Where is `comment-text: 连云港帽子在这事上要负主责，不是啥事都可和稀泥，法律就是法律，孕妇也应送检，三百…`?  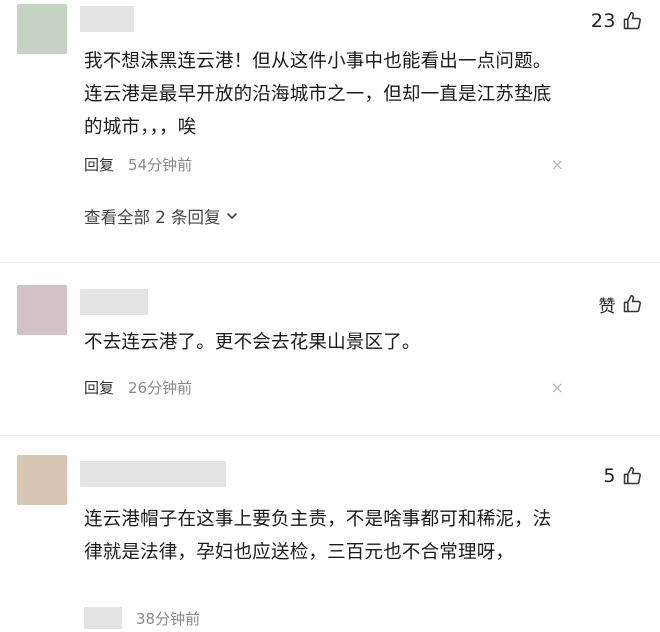 comment-text: 连云港帽子在这事上要负主责，不是啥事都可和稀泥，法律就是法律，孕妇也应送检，三百… is located at coordinates (318, 536).